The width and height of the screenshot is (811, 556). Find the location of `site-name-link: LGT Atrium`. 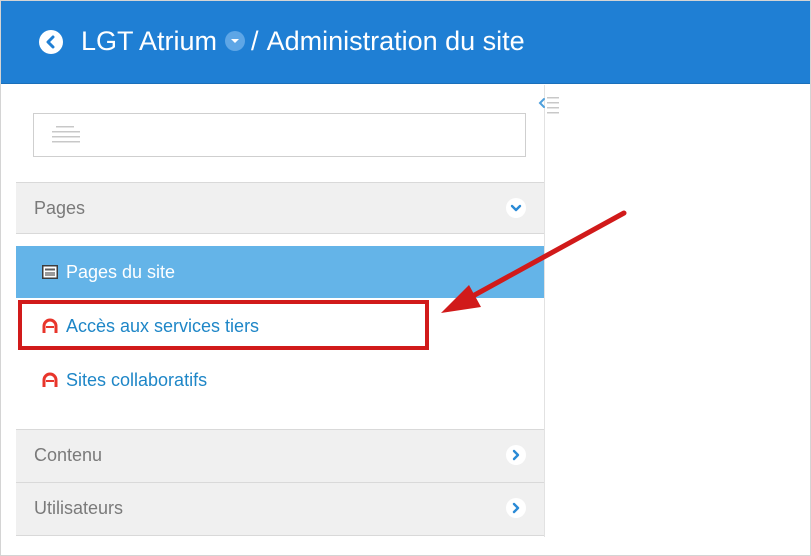

site-name-link: LGT Atrium is located at coordinates (149, 41).